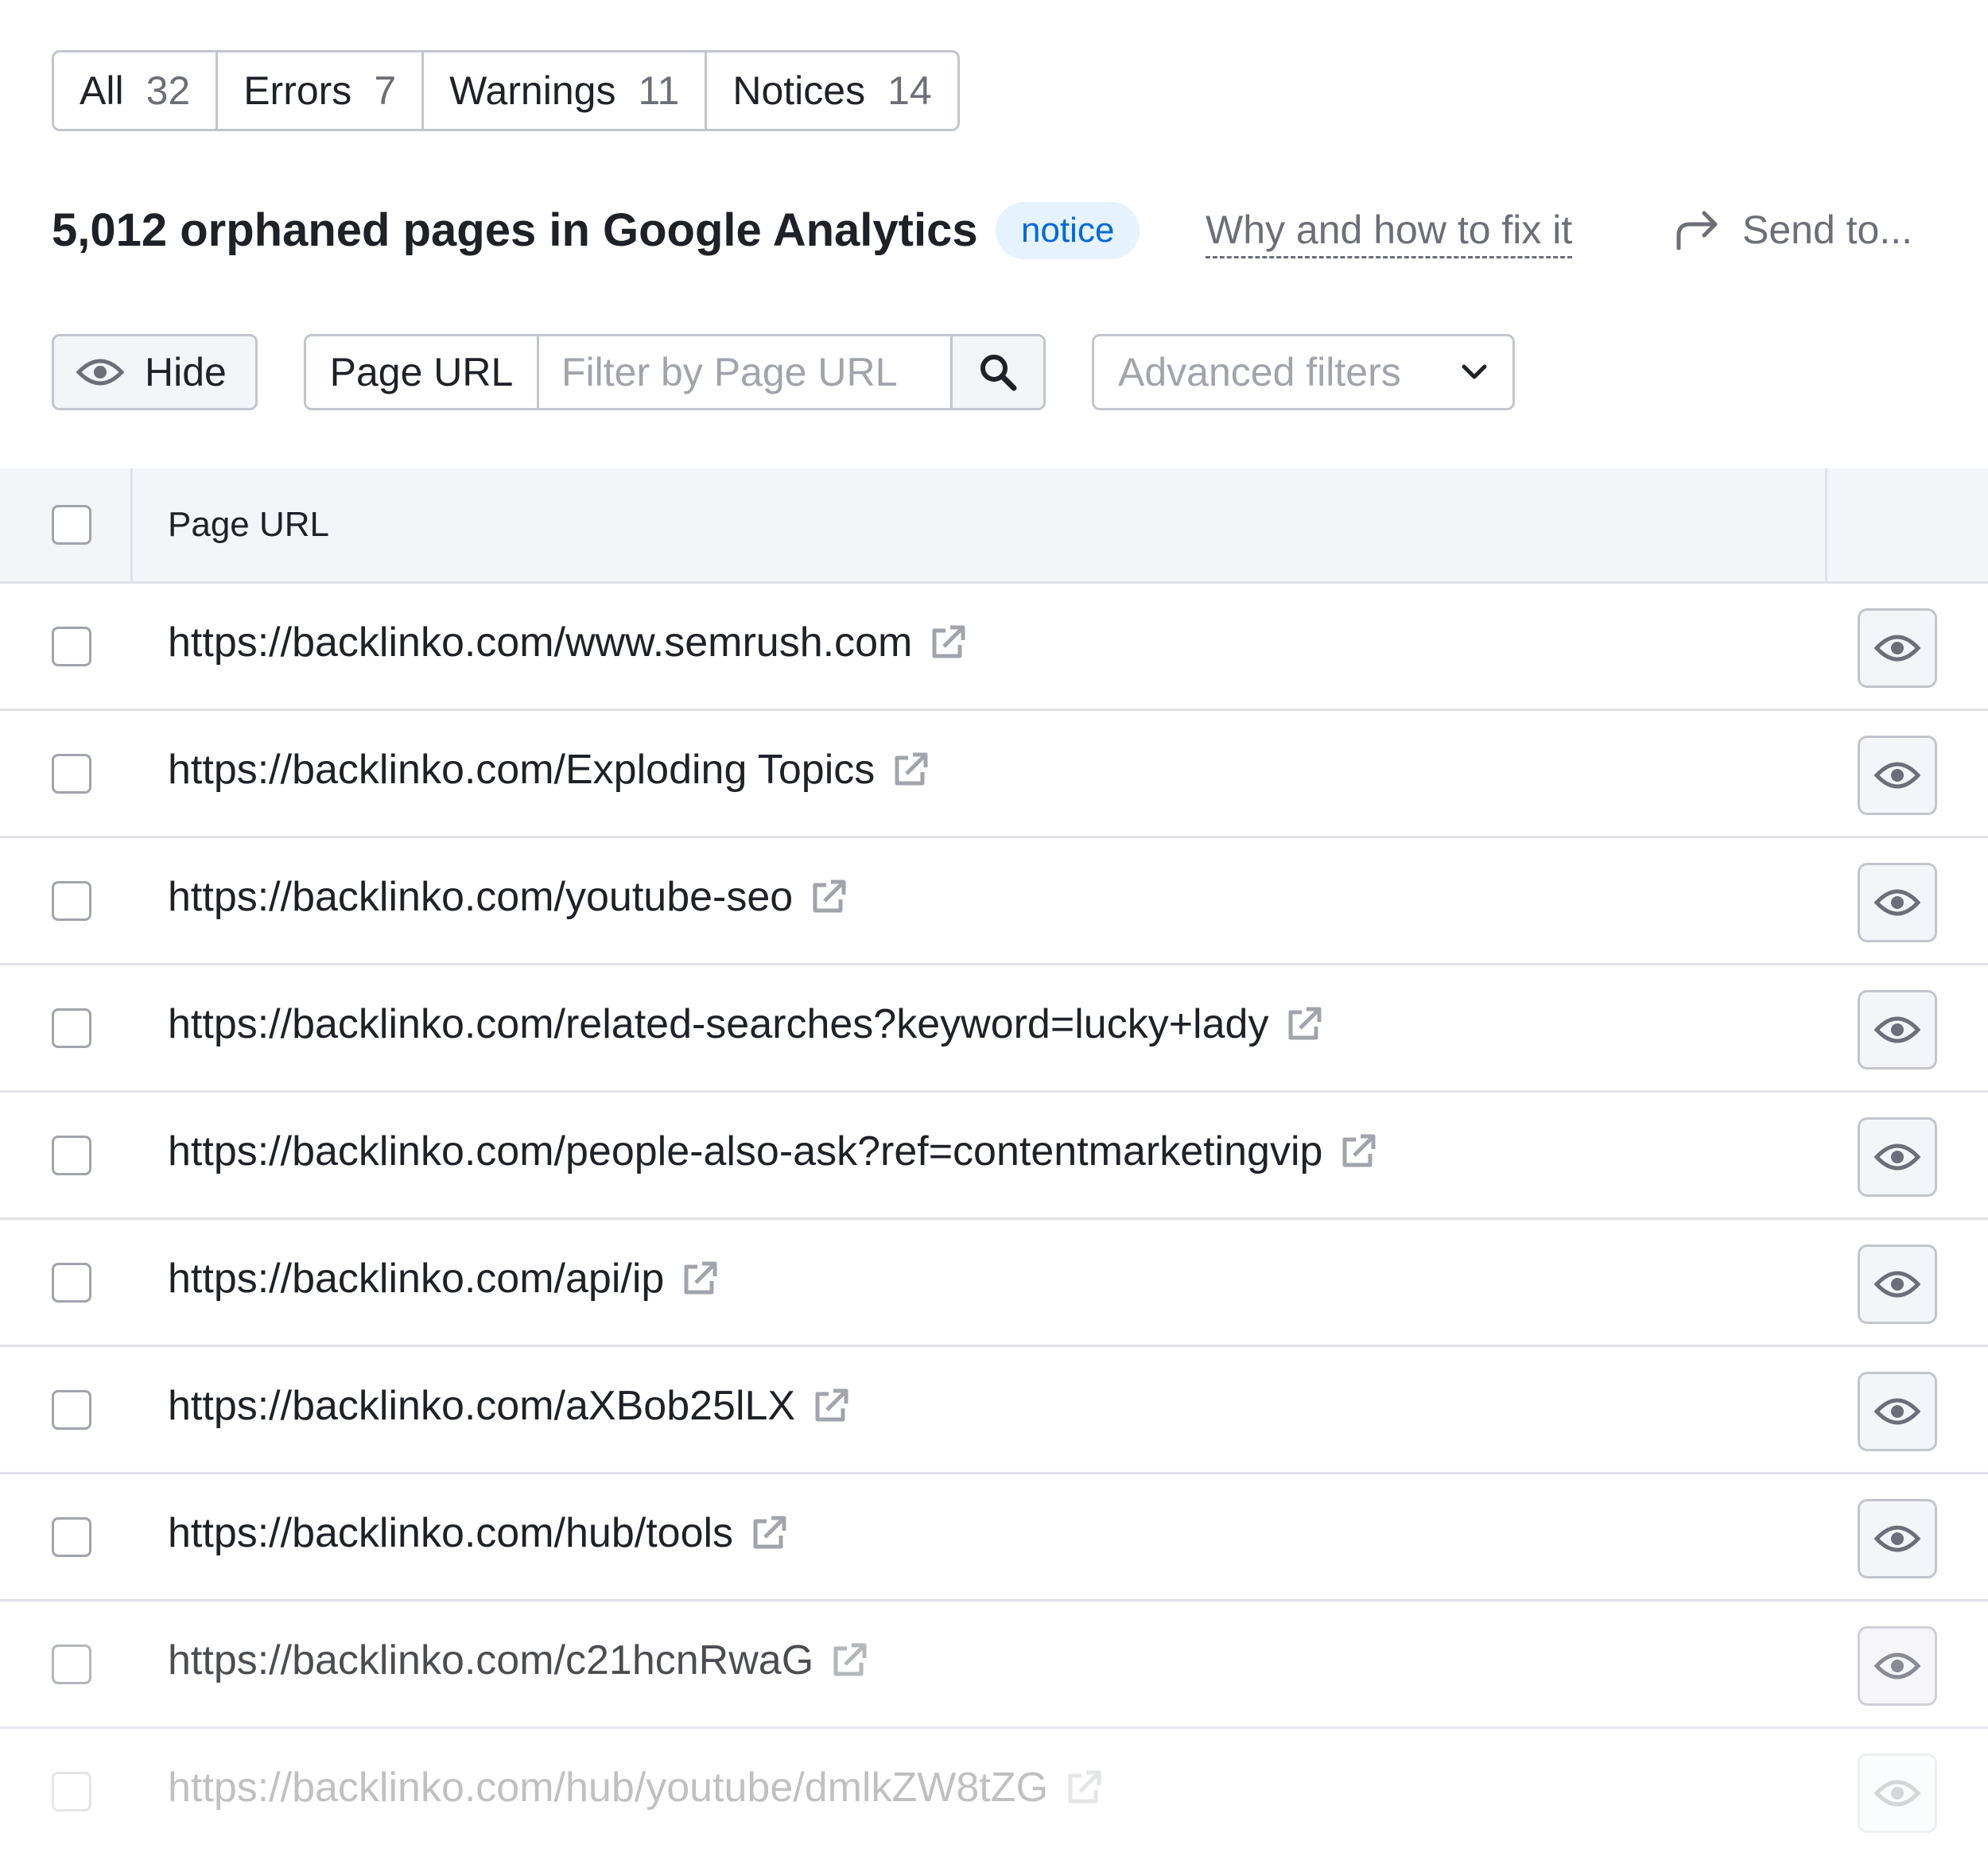 The width and height of the screenshot is (1988, 1856). Describe the element at coordinates (416, 1279) in the screenshot. I see `page-url-text: https://backlinko.com/api/ip` at that location.